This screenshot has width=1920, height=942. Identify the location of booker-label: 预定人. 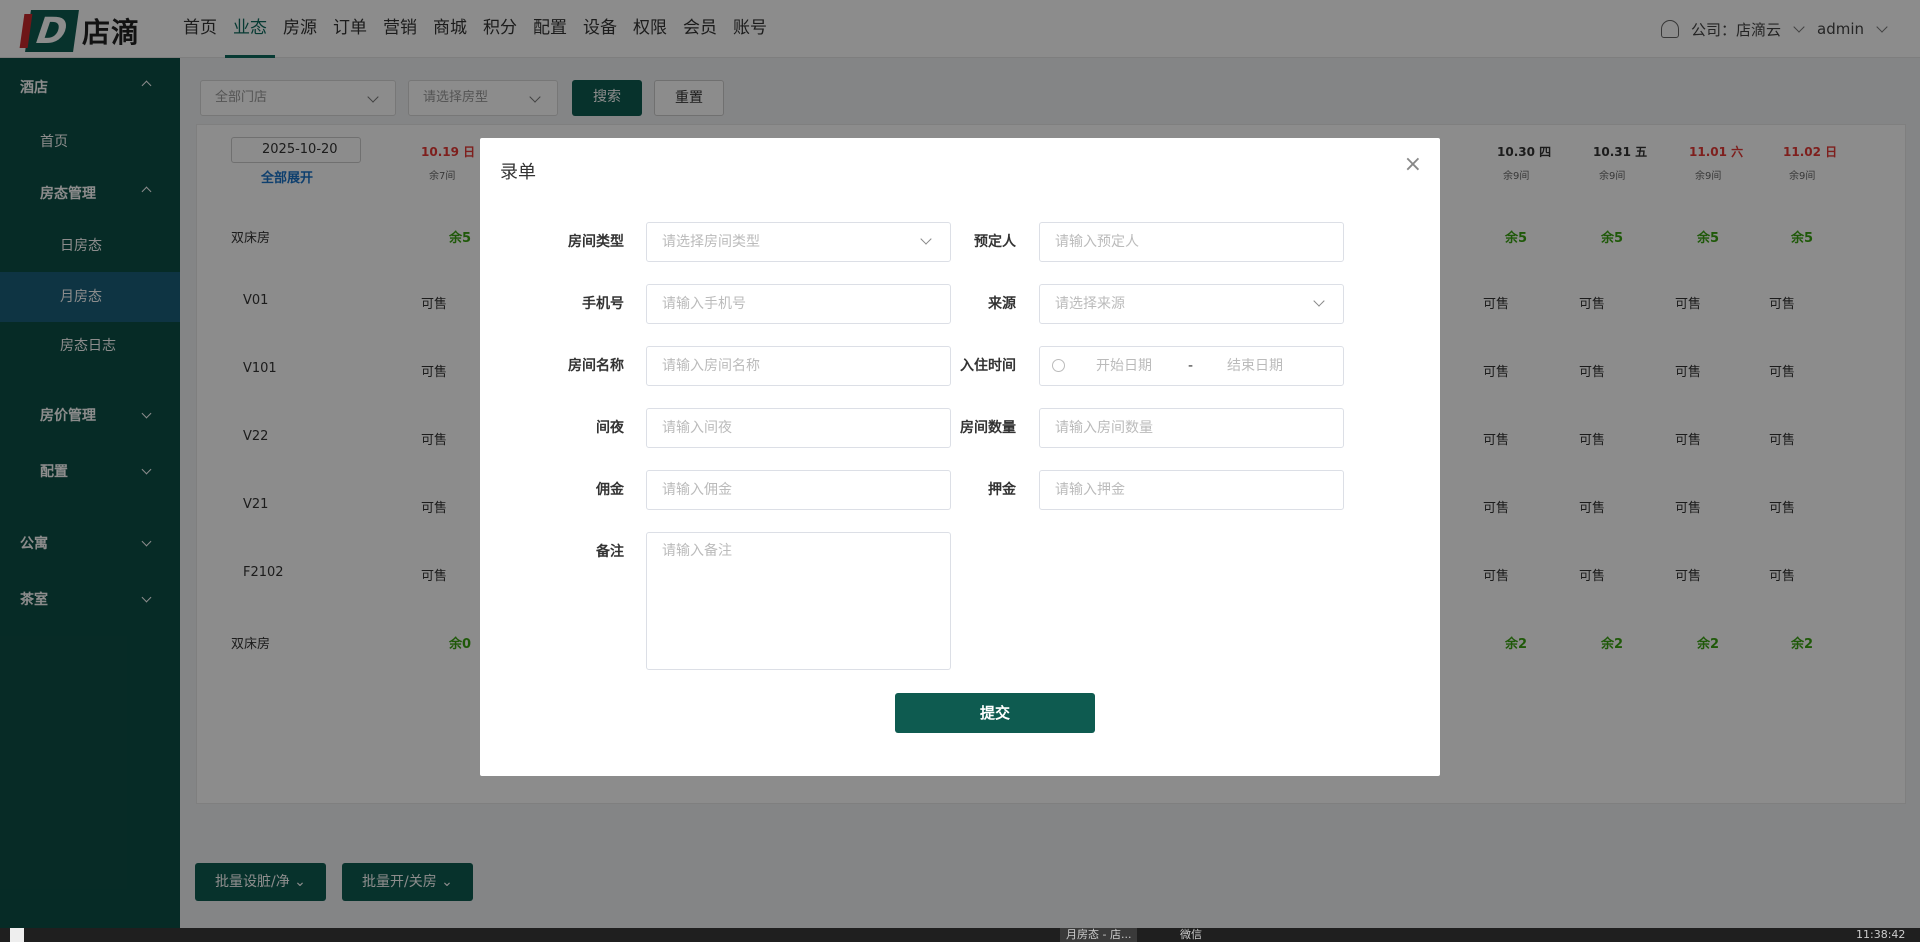
(995, 242).